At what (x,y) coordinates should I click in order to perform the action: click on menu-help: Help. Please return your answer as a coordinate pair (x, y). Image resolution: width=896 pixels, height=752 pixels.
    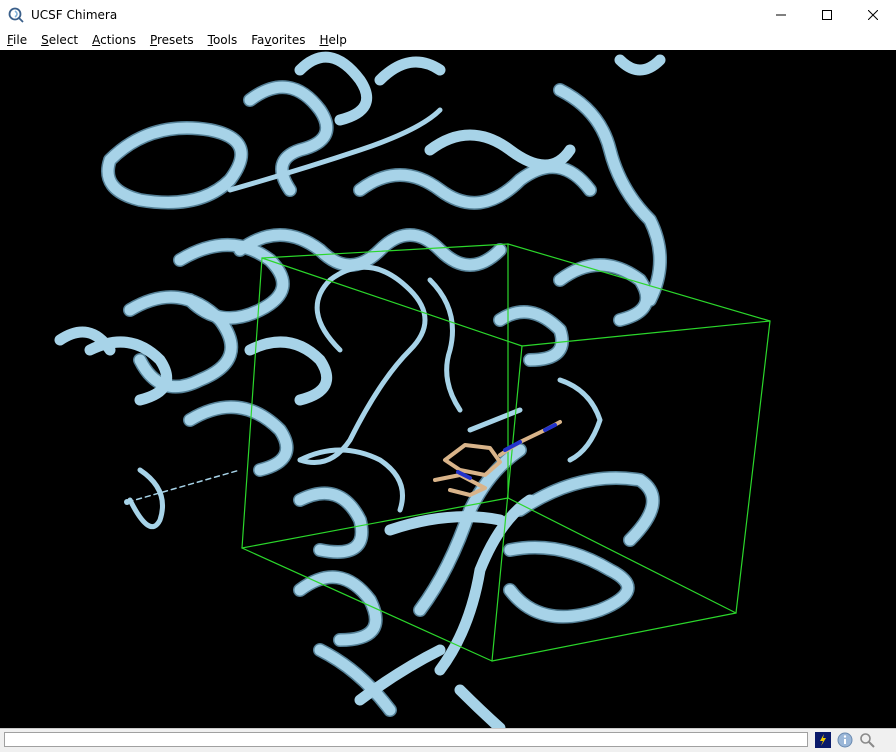
    Looking at the image, I should click on (332, 40).